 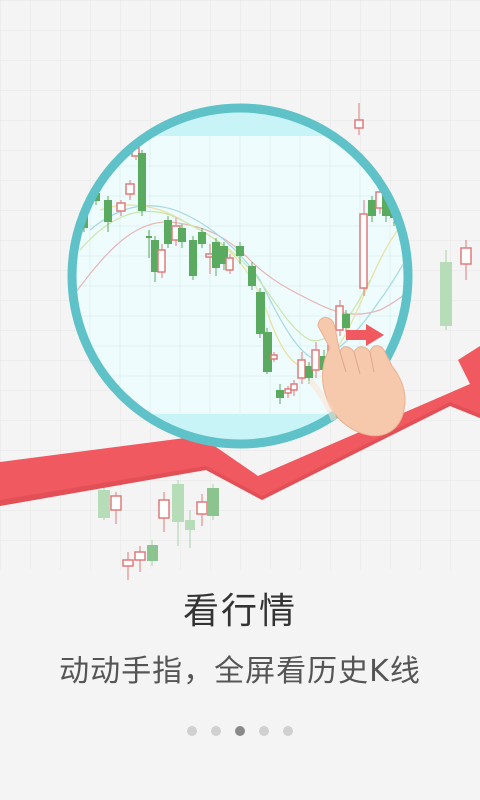 I want to click on page-subtitle: 动动手指，全屏看历史K线, so click(x=240, y=671).